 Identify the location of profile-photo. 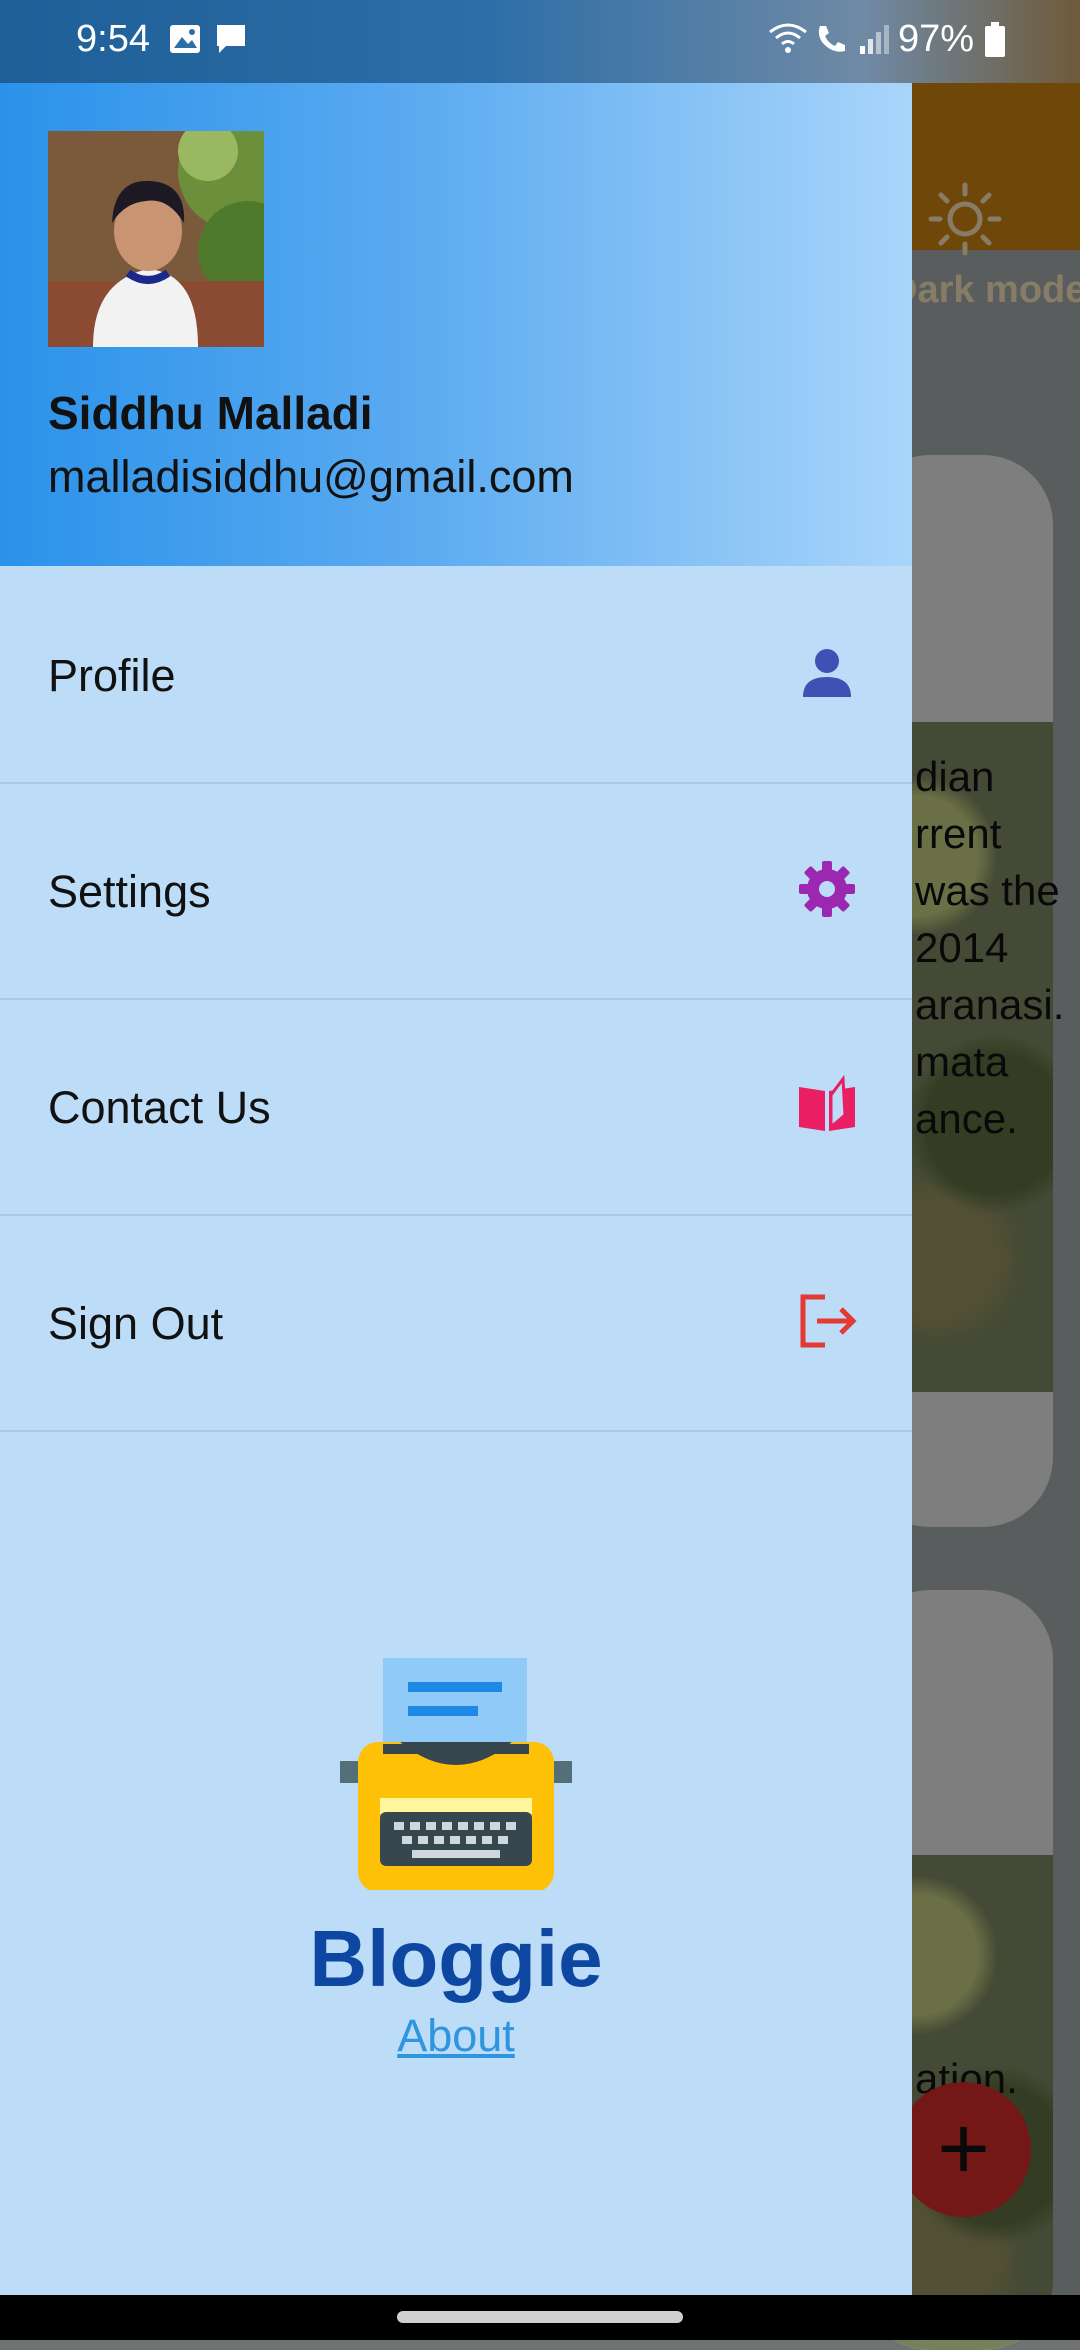
(156, 239).